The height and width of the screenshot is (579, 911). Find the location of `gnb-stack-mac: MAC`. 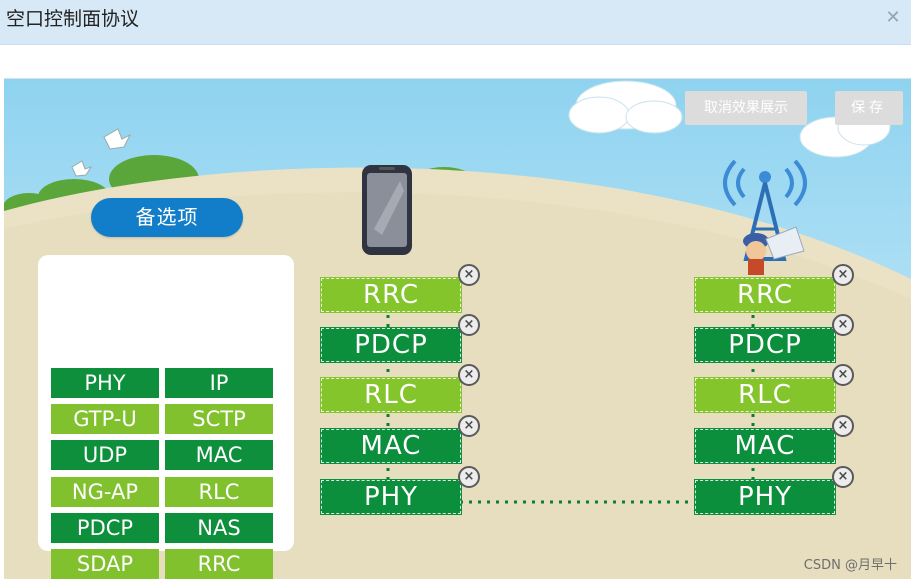

gnb-stack-mac: MAC is located at coordinates (765, 446).